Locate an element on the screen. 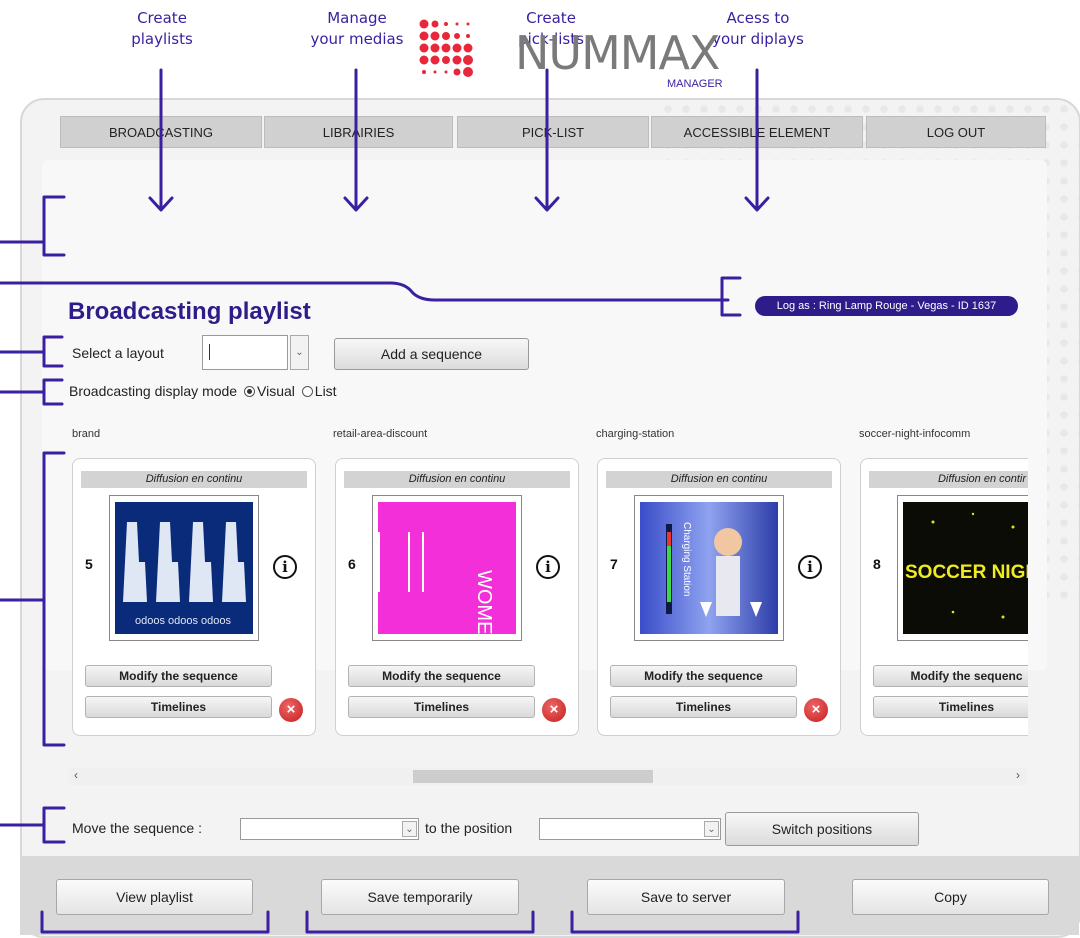 Image resolution: width=1080 pixels, height=938 pixels. position-select: ⌄ is located at coordinates (630, 829).